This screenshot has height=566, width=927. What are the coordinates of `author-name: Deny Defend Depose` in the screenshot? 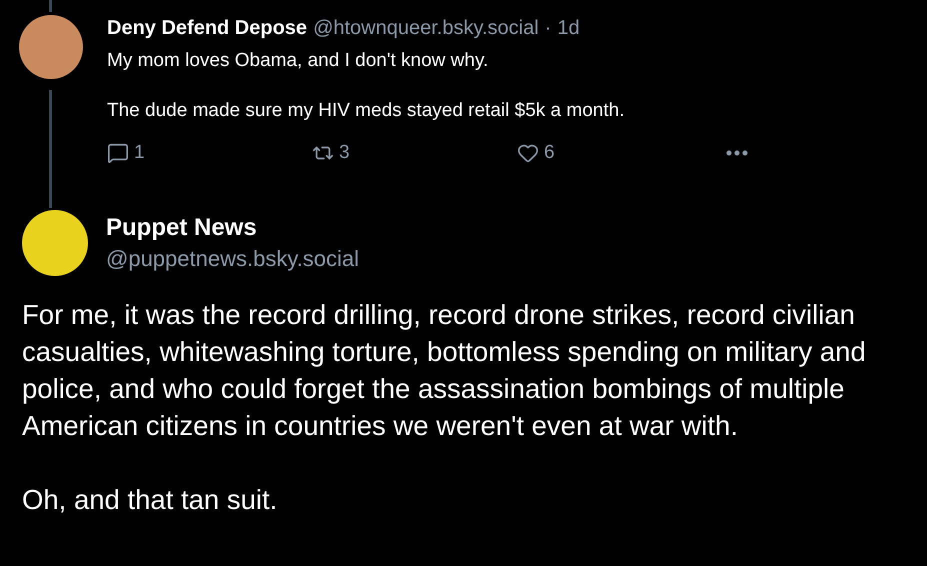 It's located at (207, 28).